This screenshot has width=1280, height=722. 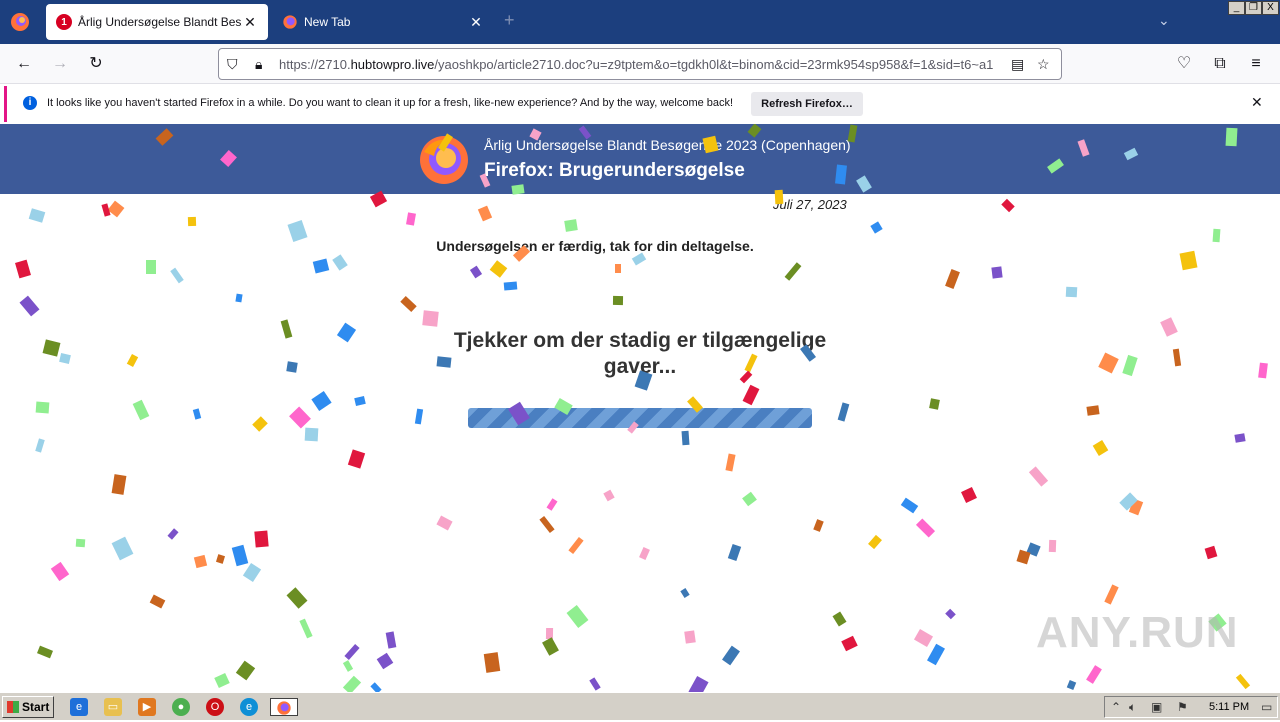 What do you see at coordinates (1266, 707) in the screenshot?
I see `show-desktop-icon: ▭` at bounding box center [1266, 707].